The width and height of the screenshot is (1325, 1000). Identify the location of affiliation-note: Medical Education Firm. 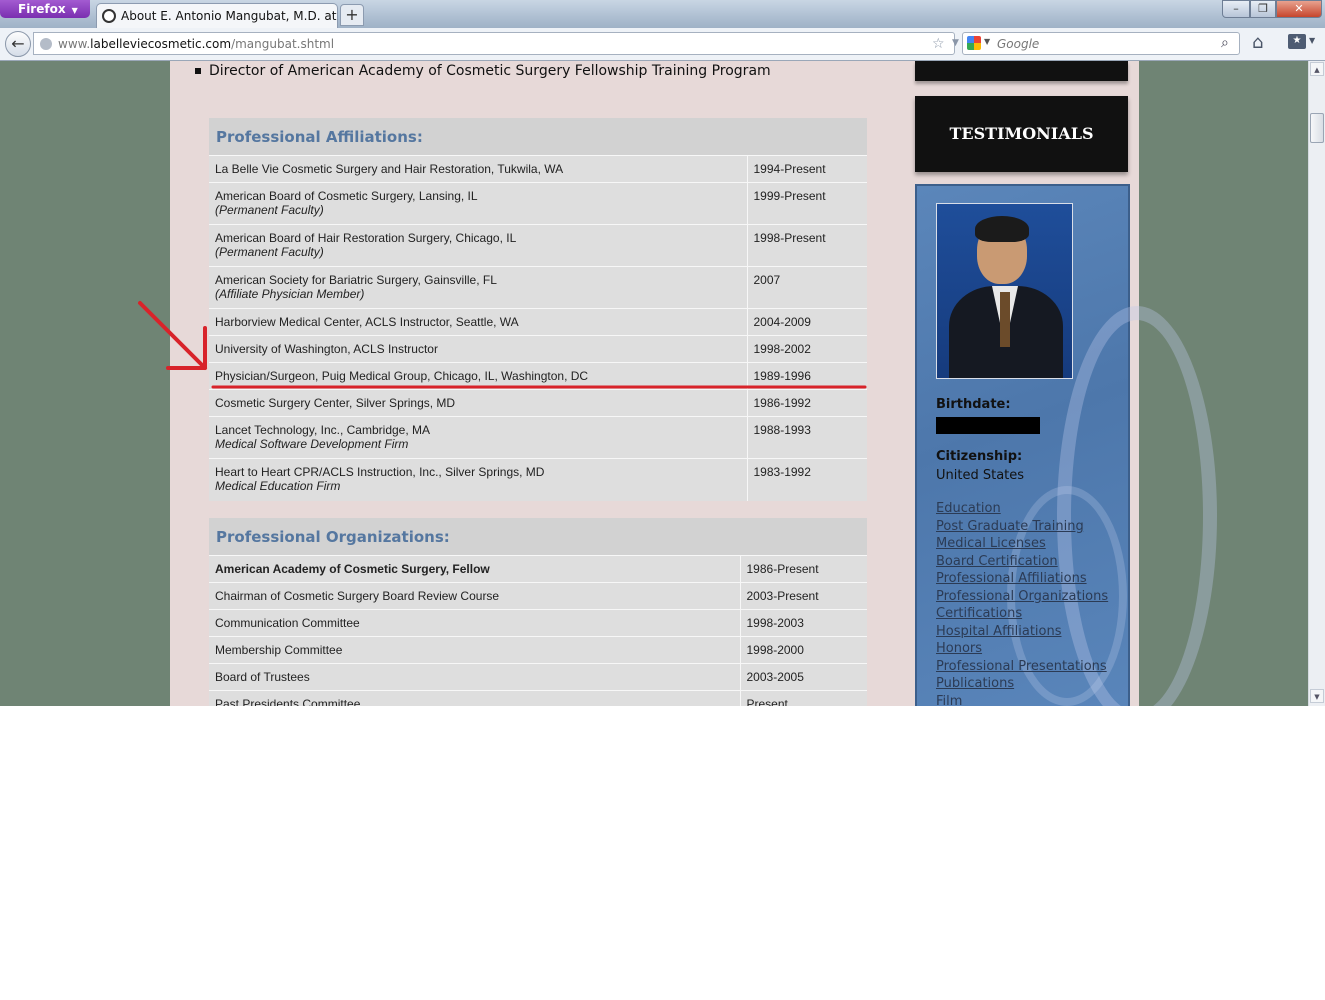
(278, 486).